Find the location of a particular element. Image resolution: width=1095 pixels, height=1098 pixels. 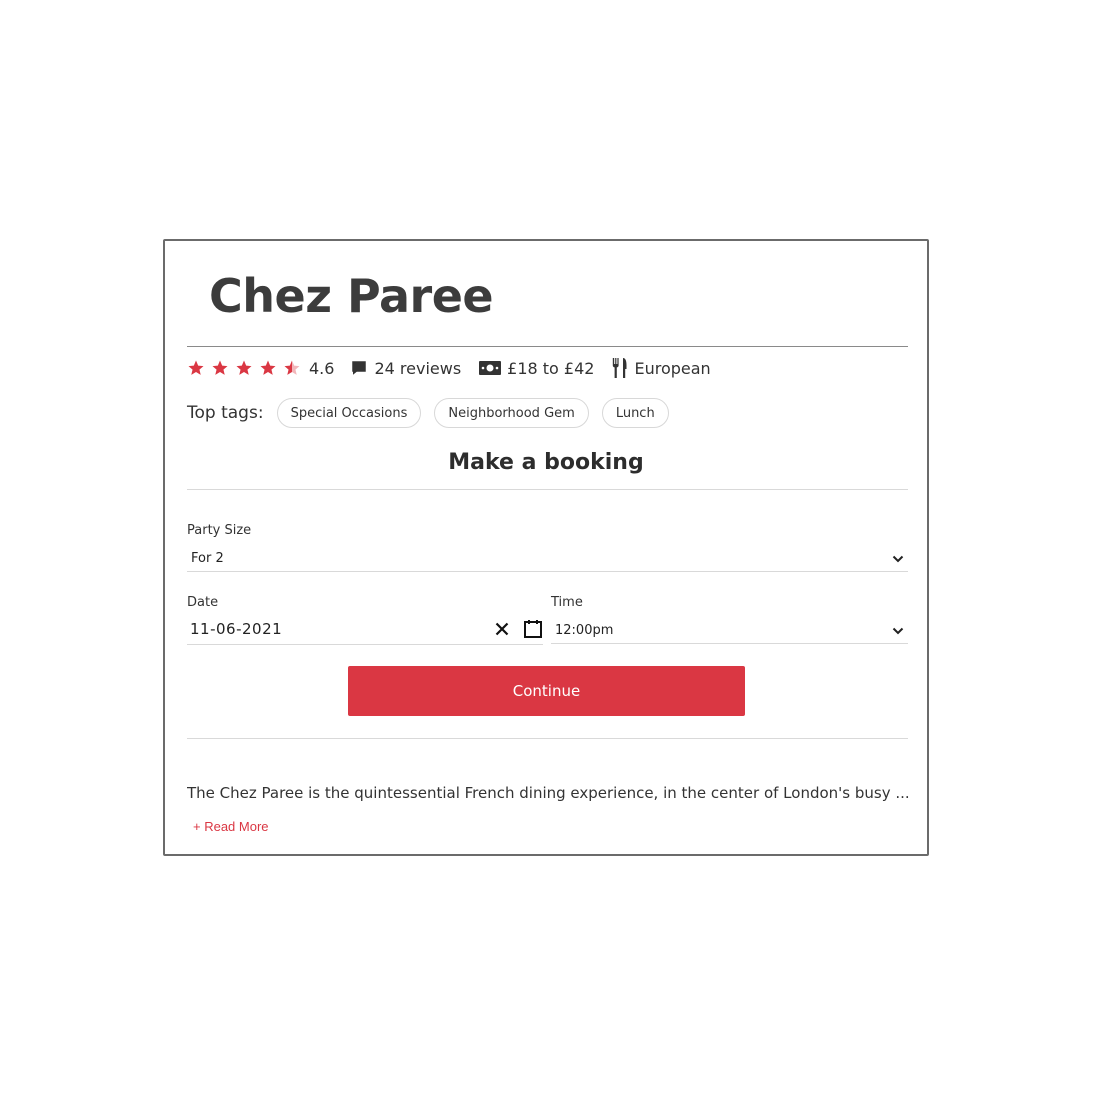

title-divider is located at coordinates (547, 346).